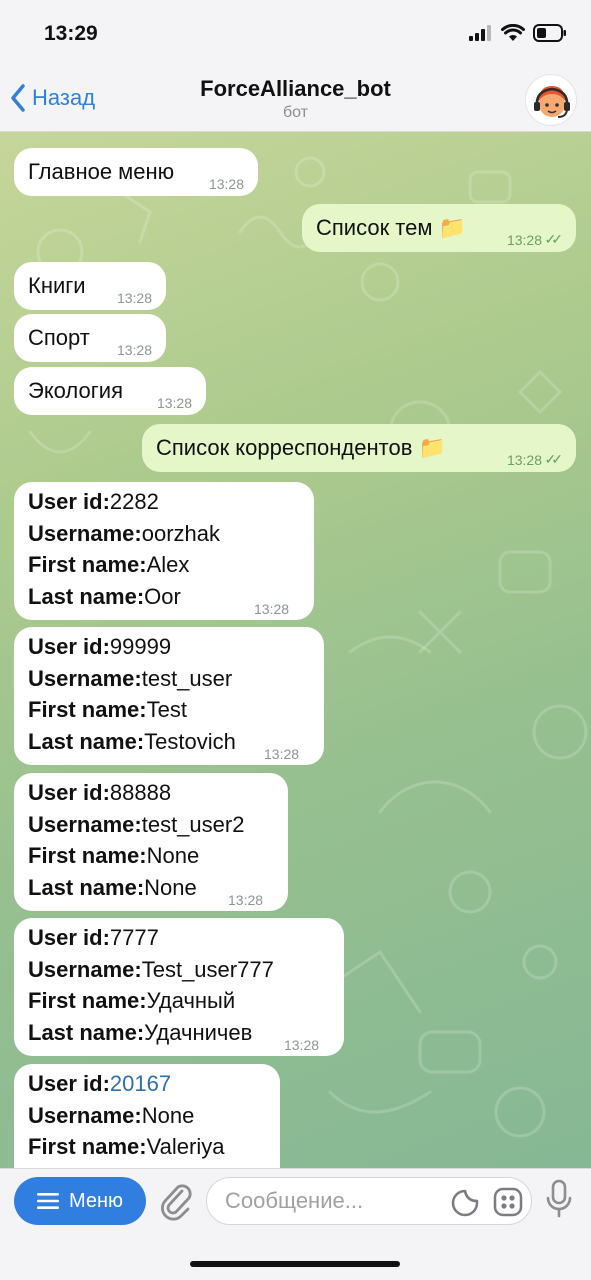 Image resolution: width=591 pixels, height=1280 pixels. What do you see at coordinates (207, 969) in the screenshot?
I see `field-value: Test_user777` at bounding box center [207, 969].